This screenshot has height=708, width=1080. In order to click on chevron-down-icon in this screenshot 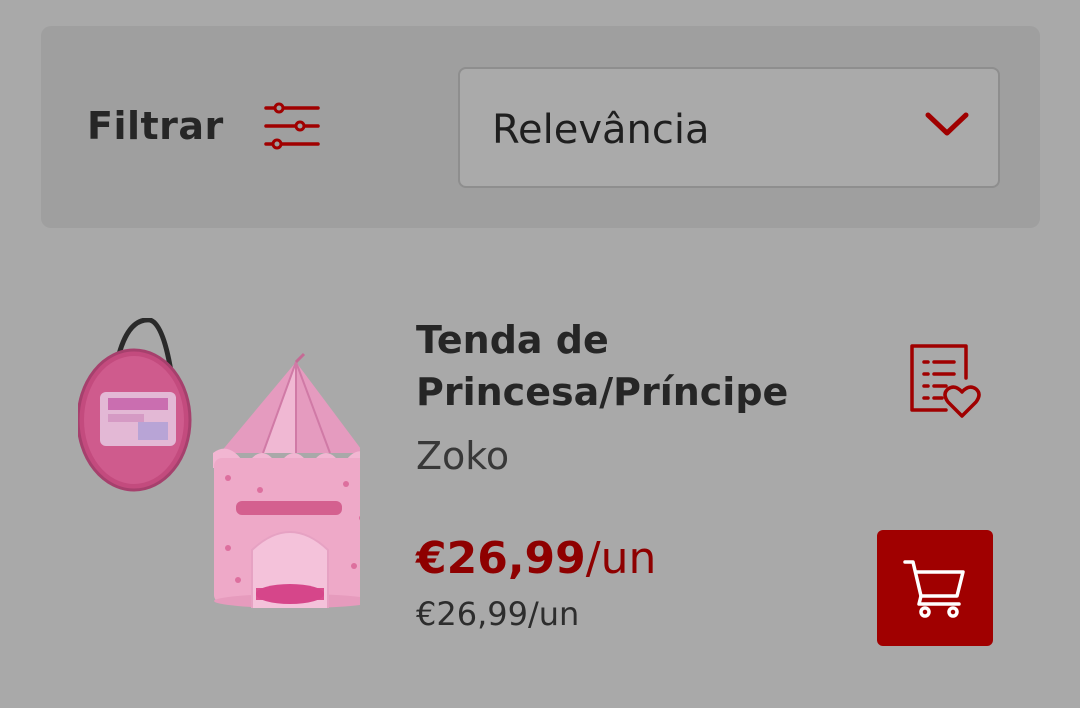, I will do `click(947, 124)`.